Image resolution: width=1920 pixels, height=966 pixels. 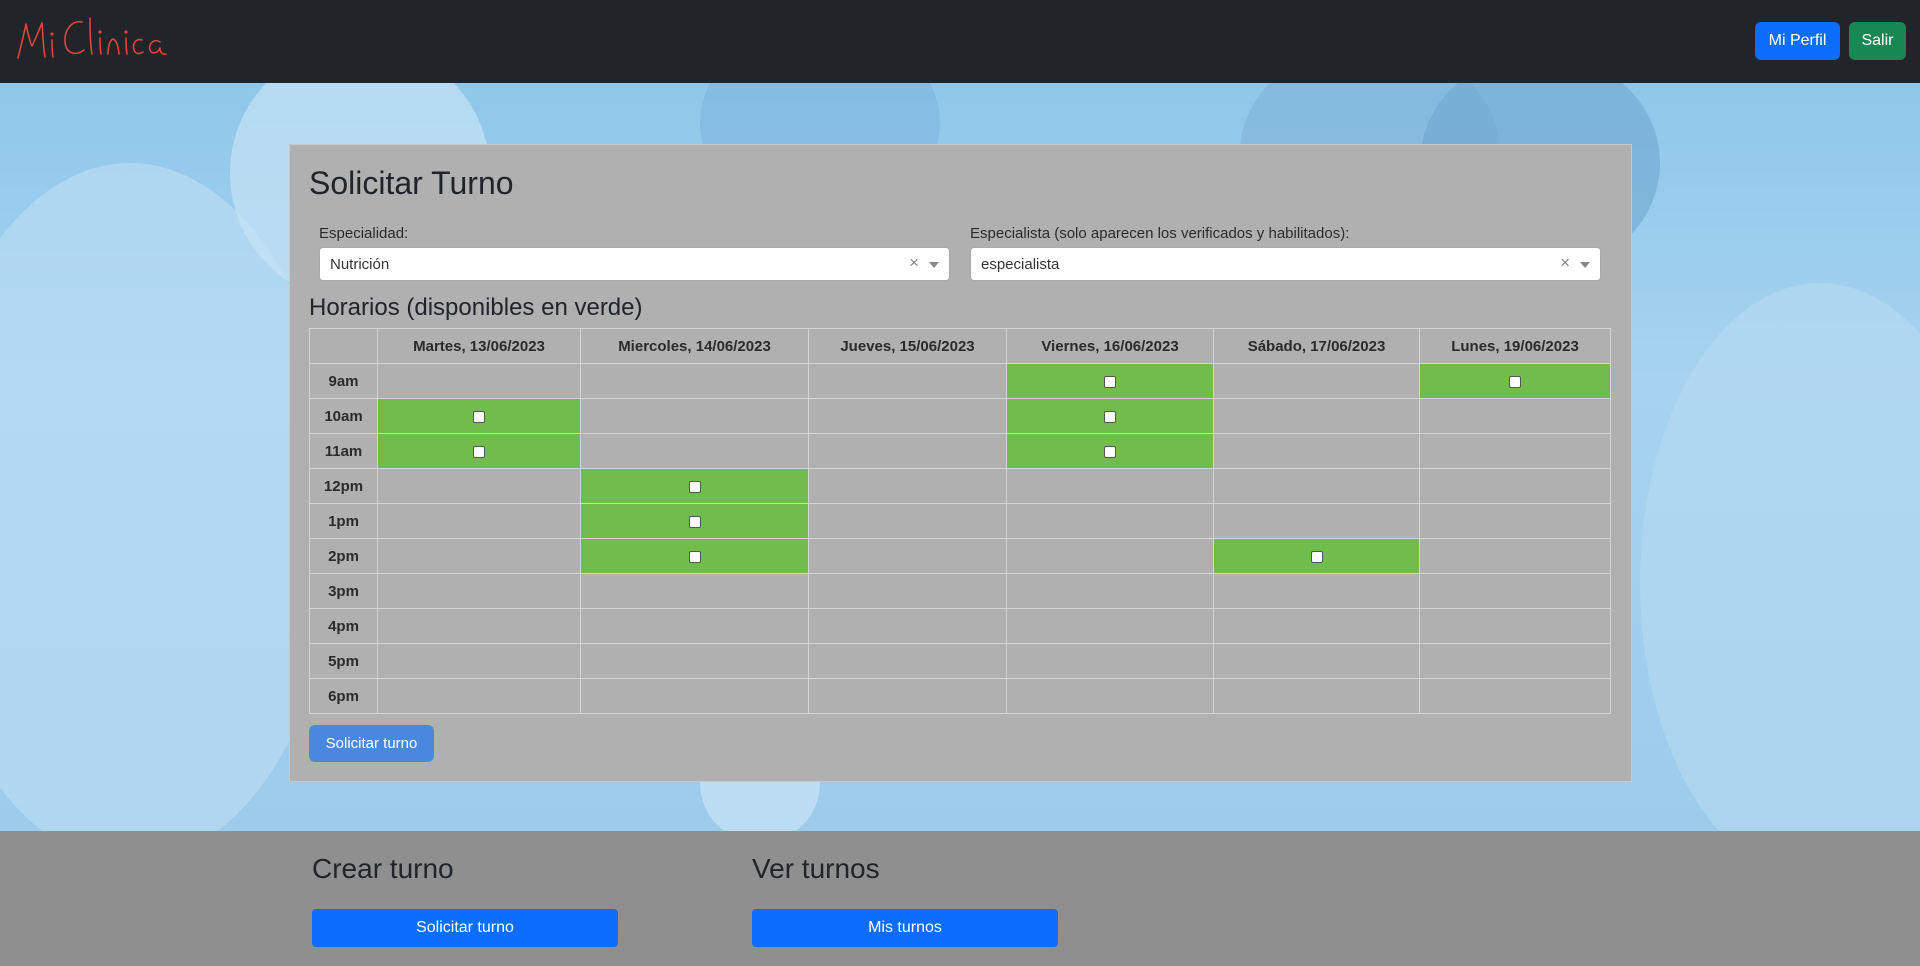 What do you see at coordinates (1285, 264) in the screenshot?
I see `specialist-select: especialista ×` at bounding box center [1285, 264].